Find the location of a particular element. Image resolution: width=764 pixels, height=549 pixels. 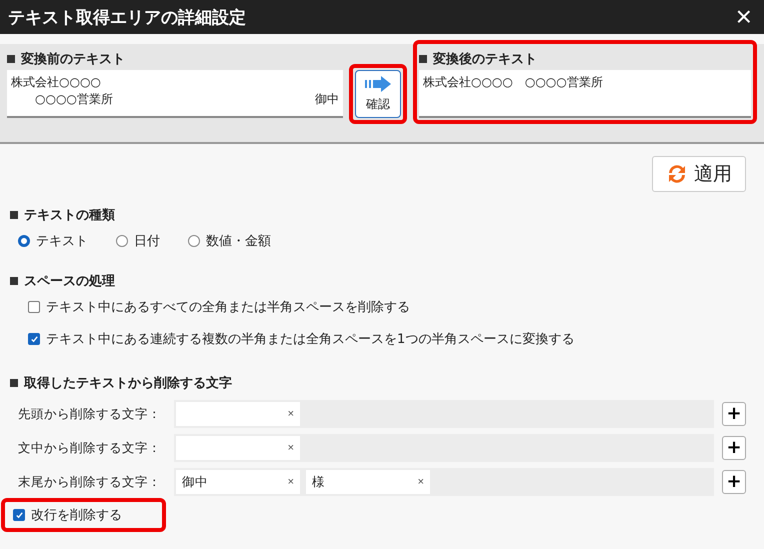

text-line: ○○○○営業所 is located at coordinates (73, 99).